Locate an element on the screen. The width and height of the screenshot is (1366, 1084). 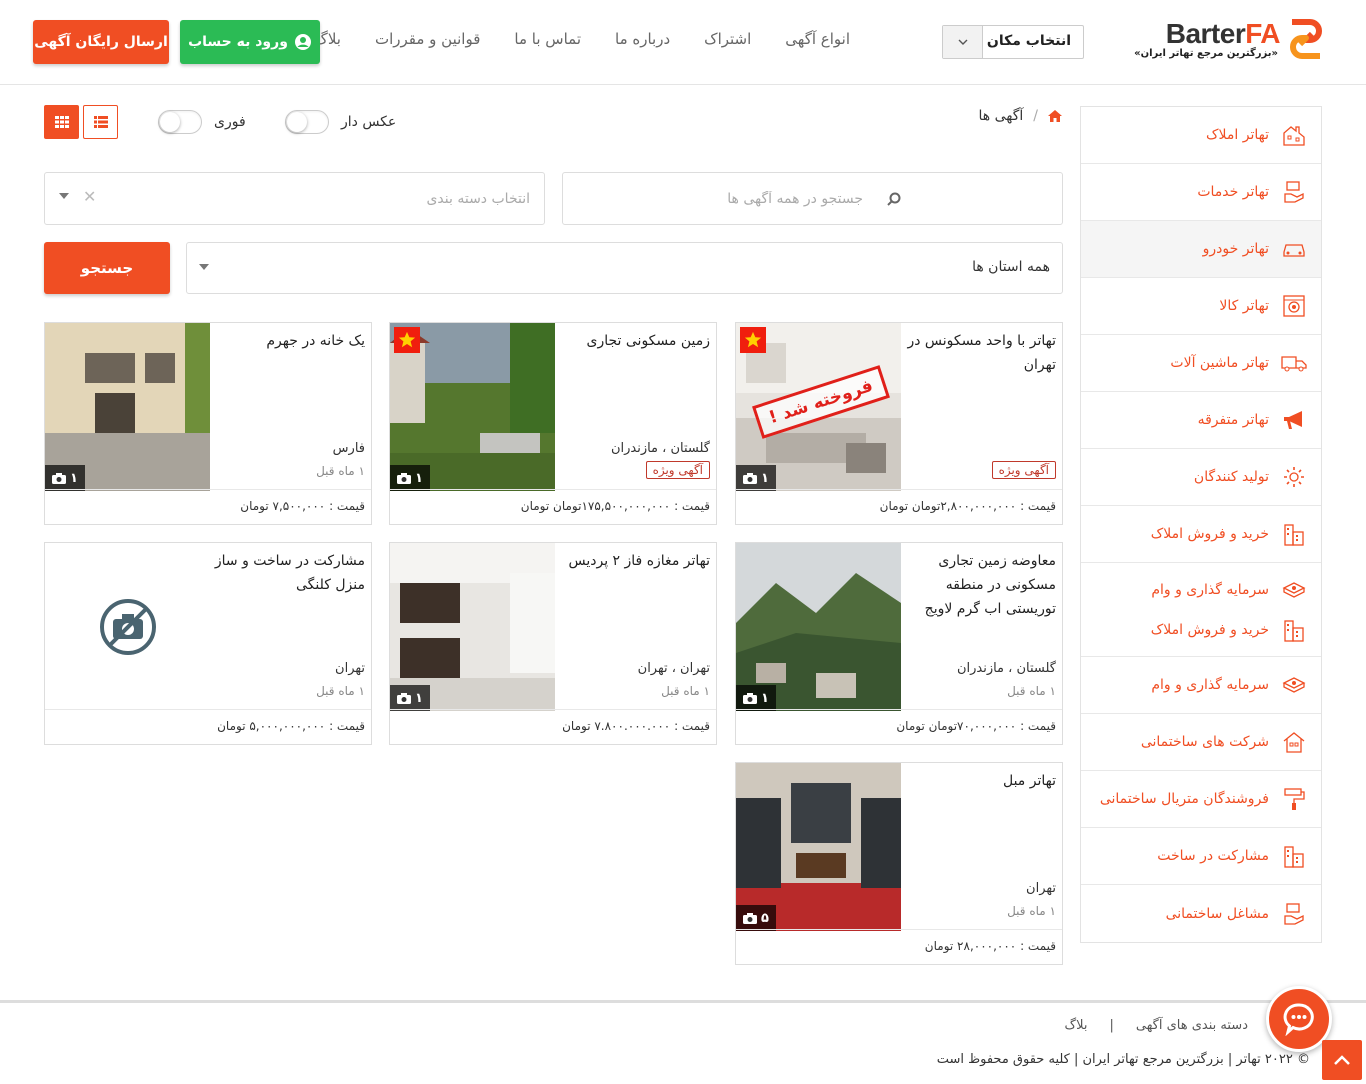
listing-location: فارس is located at coordinates (348, 448).